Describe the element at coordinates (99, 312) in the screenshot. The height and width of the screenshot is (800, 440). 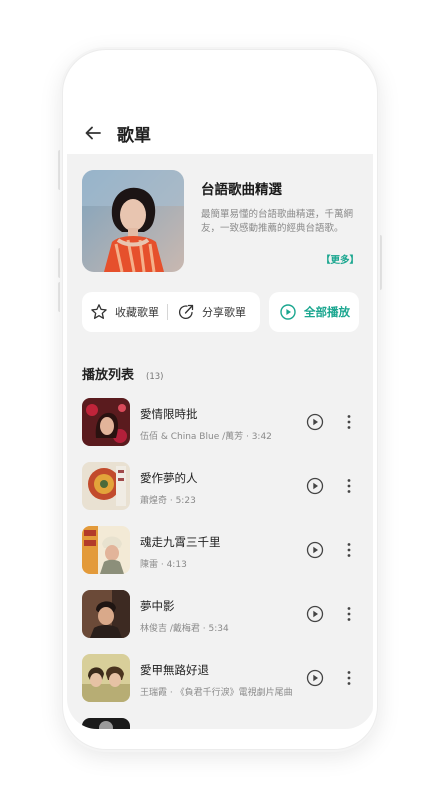
I see `star-icon` at that location.